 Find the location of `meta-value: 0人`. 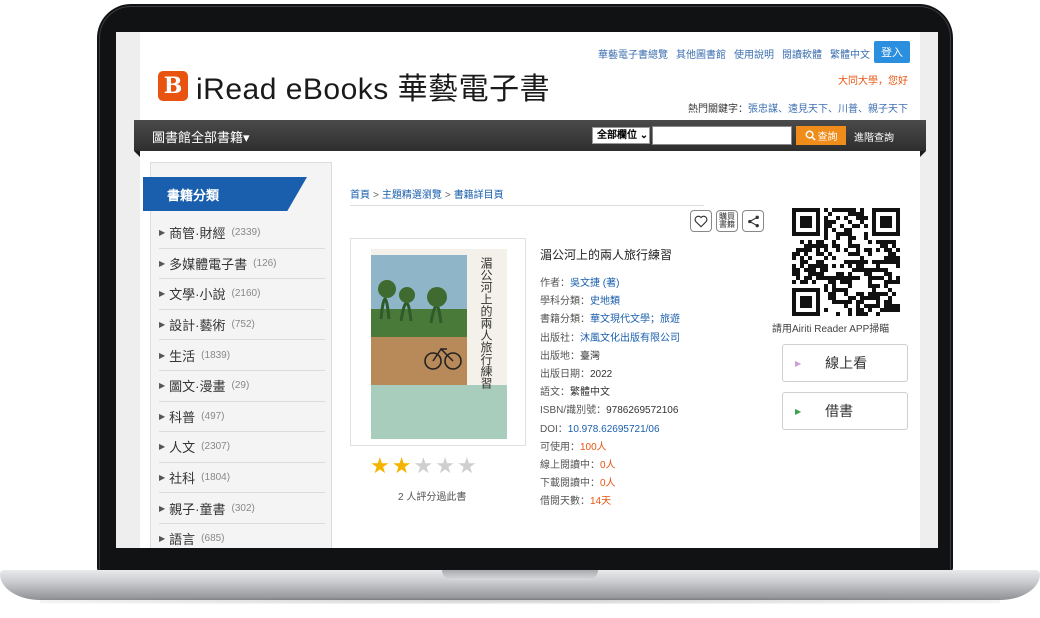

meta-value: 0人 is located at coordinates (608, 484).